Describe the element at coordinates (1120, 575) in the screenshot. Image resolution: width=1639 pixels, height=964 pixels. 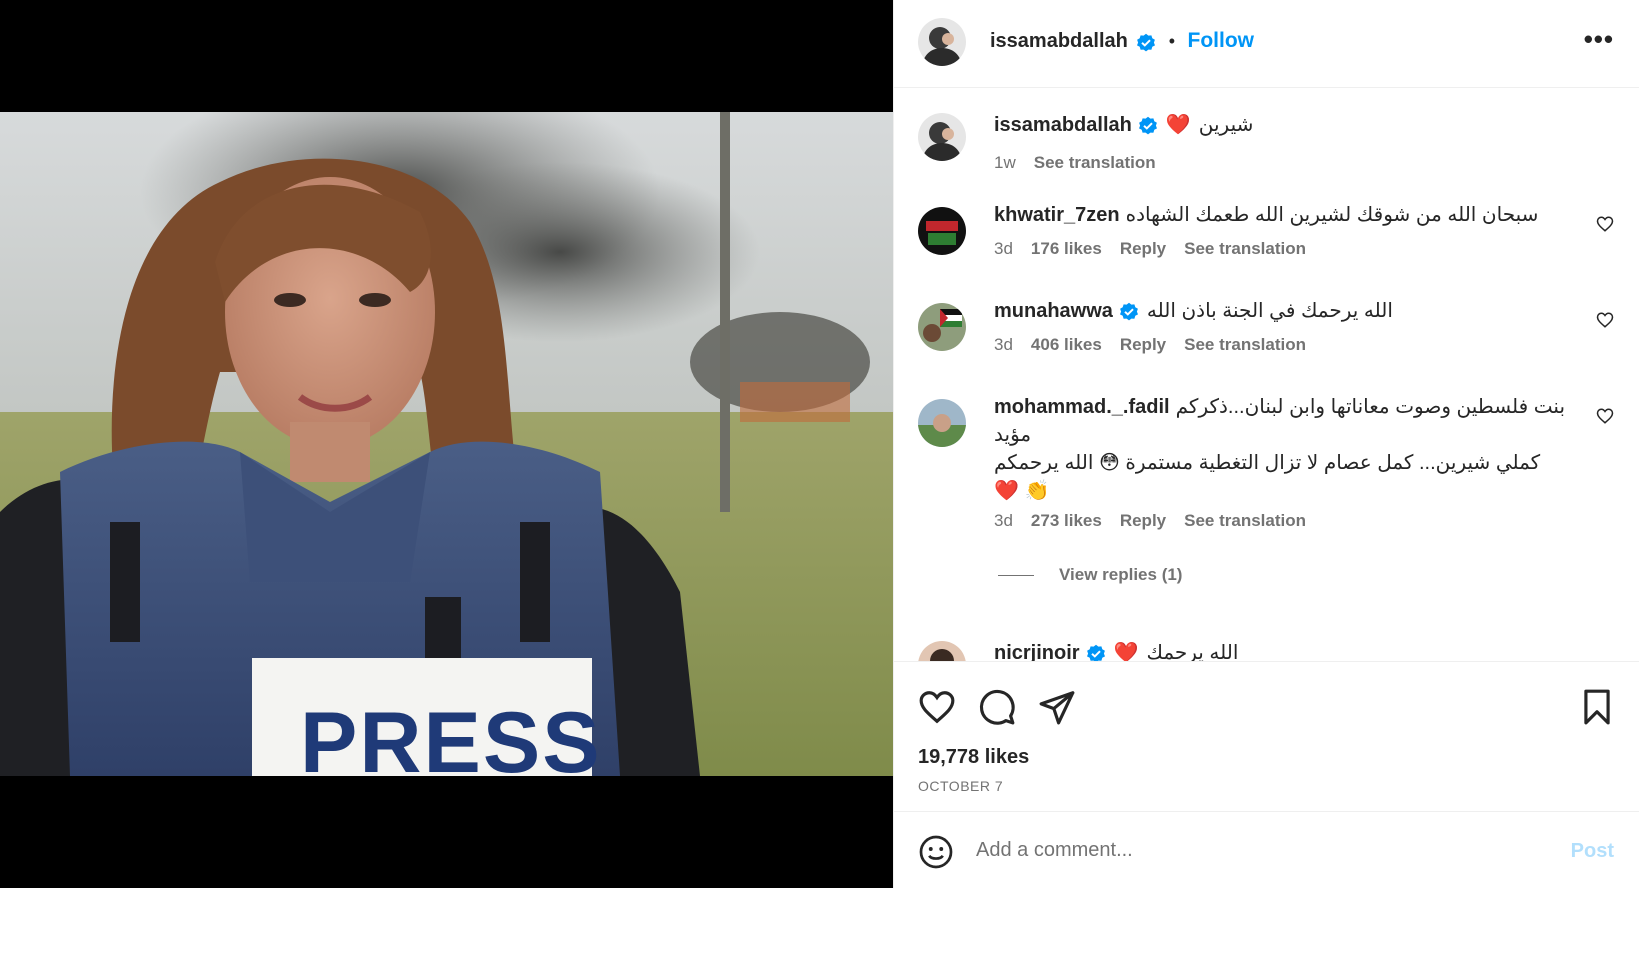
I see `view-replies-button: View replies (1)` at that location.